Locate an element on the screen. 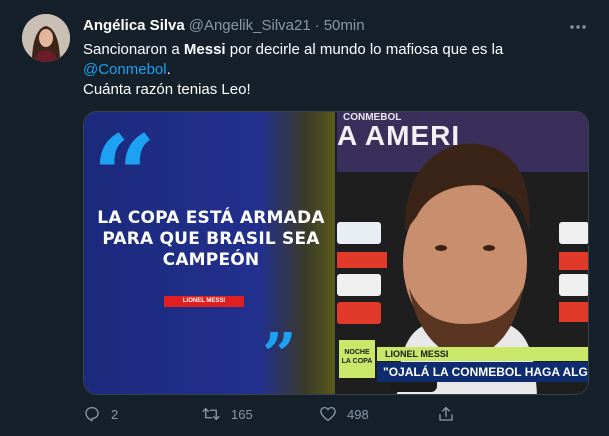 The width and height of the screenshot is (609, 436). text-segment: . is located at coordinates (168, 69).